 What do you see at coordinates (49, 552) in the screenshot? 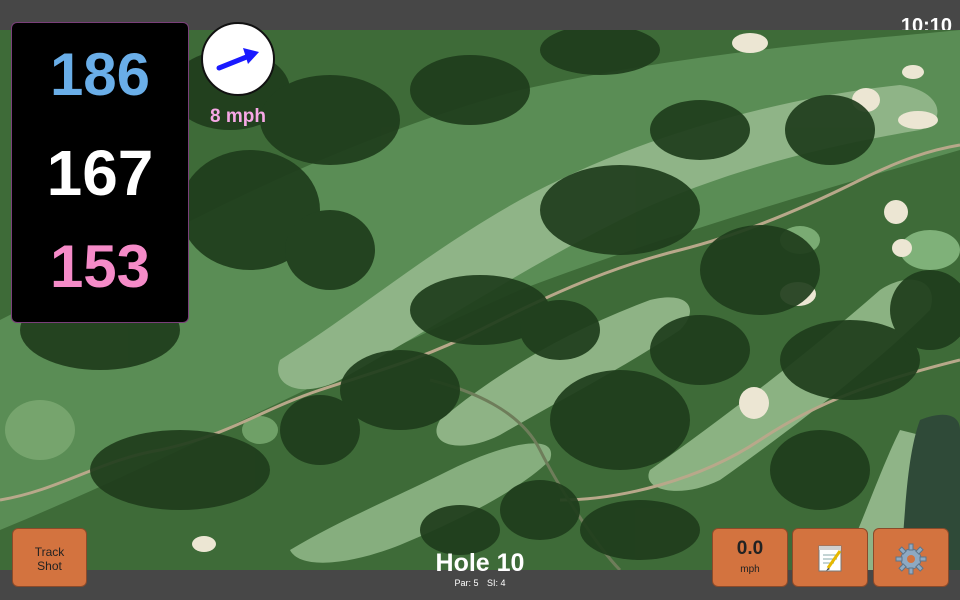
I see `track-shot-label-line1: Track` at bounding box center [49, 552].